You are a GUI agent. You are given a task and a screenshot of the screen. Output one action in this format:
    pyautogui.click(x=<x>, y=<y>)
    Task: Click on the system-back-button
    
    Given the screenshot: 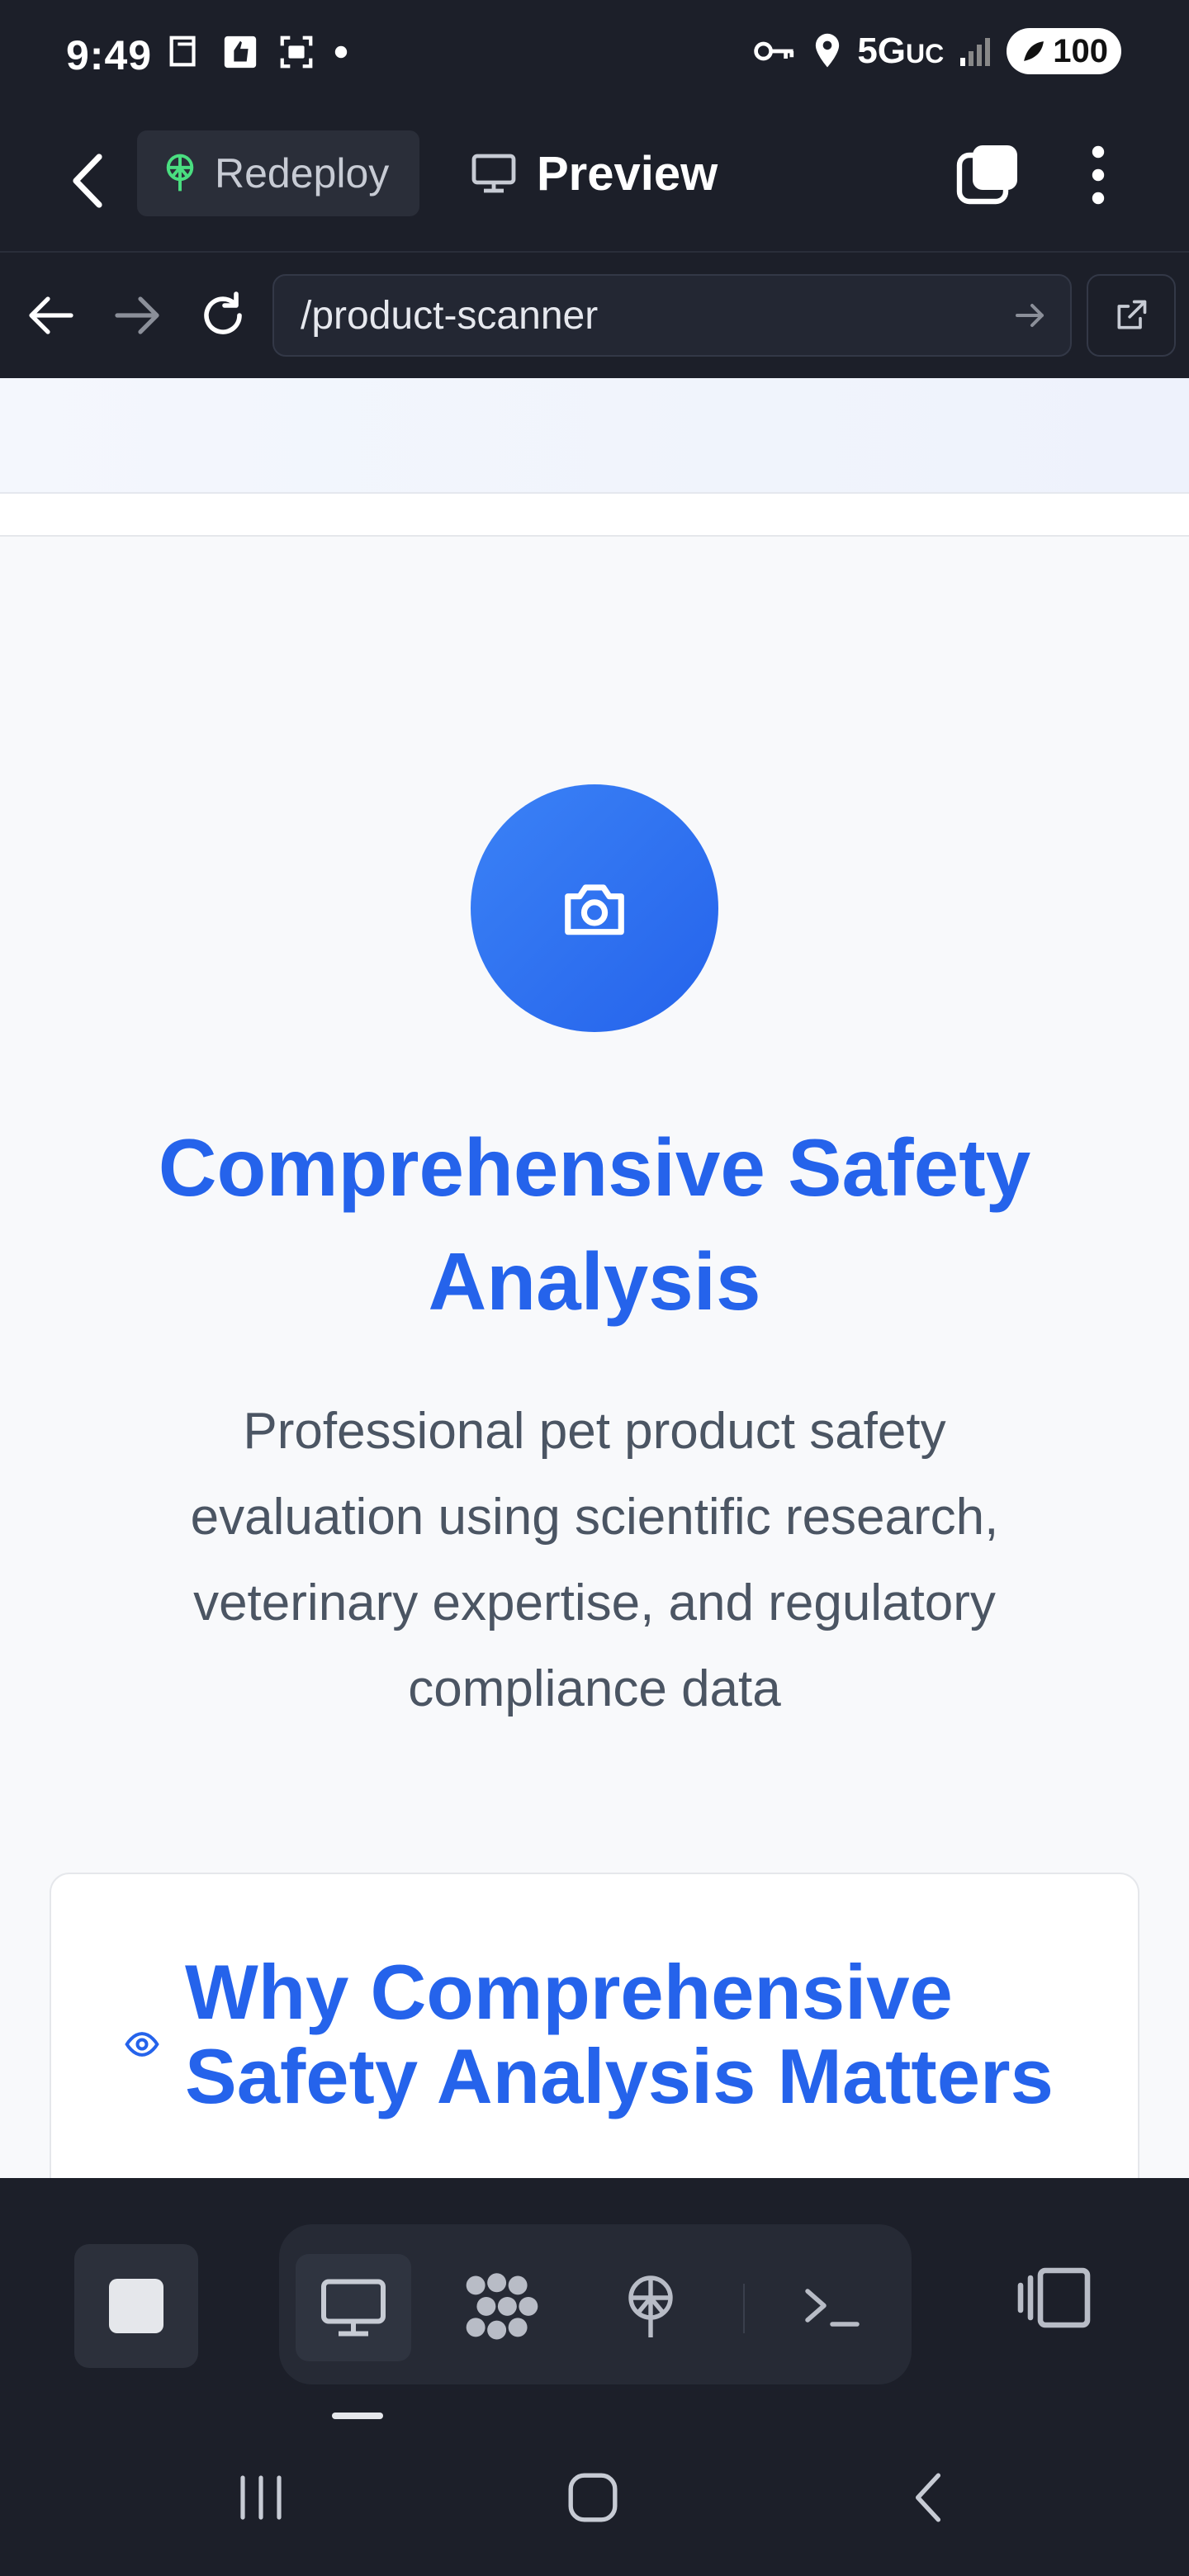 What is the action you would take?
    pyautogui.click(x=928, y=2497)
    